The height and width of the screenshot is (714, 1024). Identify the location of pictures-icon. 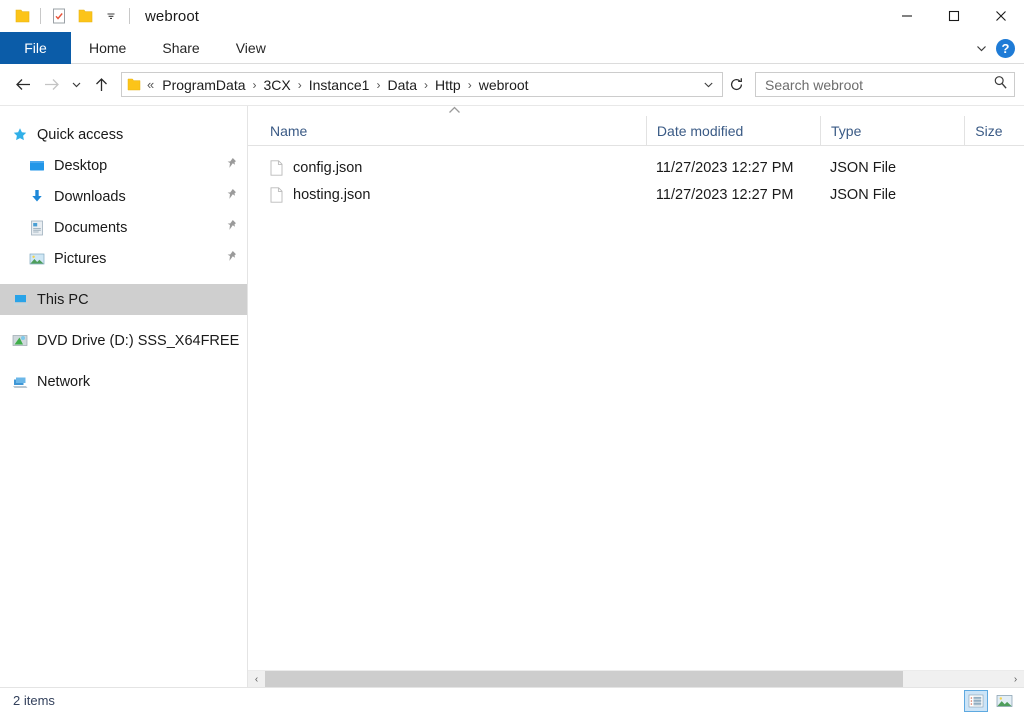
(37, 259).